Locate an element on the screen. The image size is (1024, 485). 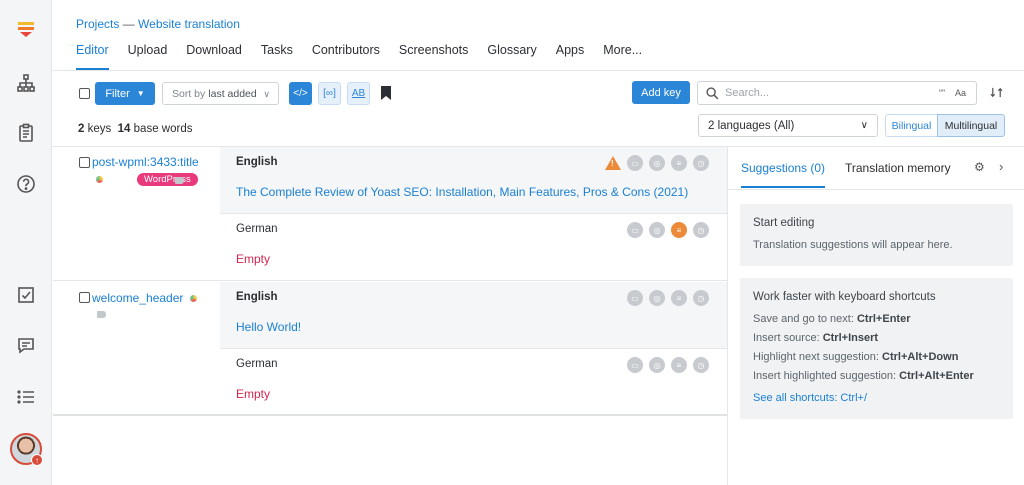
search-case-toggle: Aa is located at coordinates (960, 93).